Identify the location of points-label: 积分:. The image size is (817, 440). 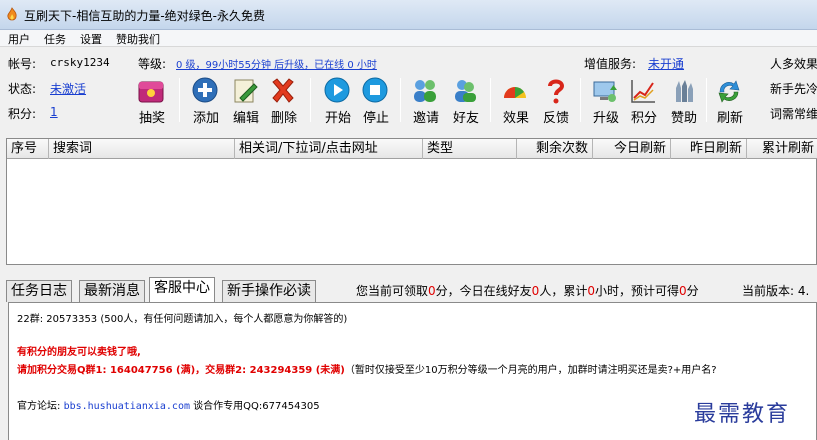
(22, 114).